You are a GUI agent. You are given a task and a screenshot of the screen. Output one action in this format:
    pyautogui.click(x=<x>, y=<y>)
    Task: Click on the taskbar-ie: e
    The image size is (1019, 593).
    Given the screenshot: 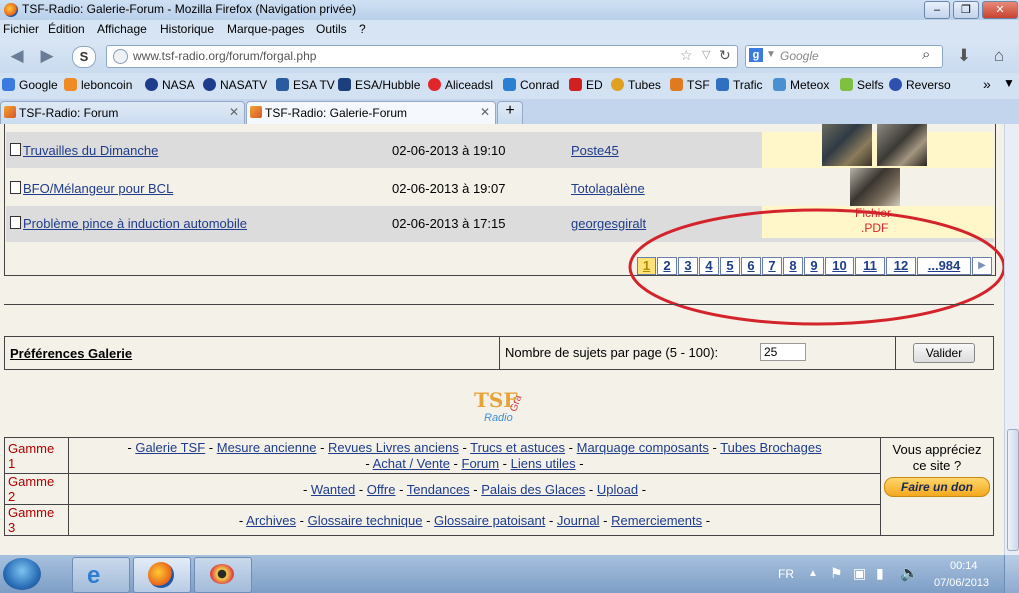 What is the action you would take?
    pyautogui.click(x=101, y=575)
    